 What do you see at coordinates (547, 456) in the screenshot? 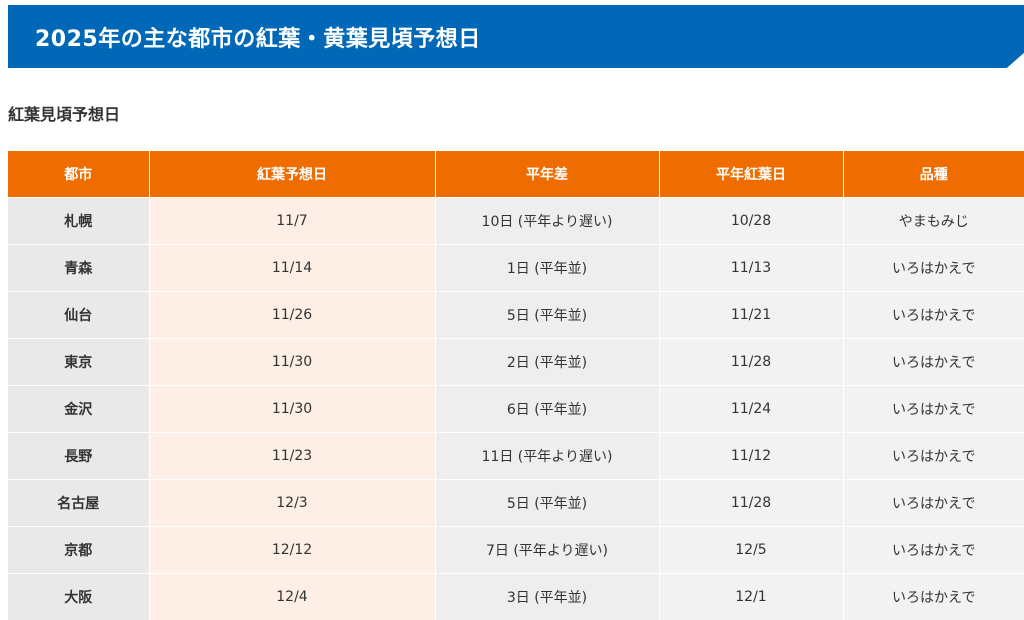
I see `normal-difference-cell: 11日 (平年より遅い)` at bounding box center [547, 456].